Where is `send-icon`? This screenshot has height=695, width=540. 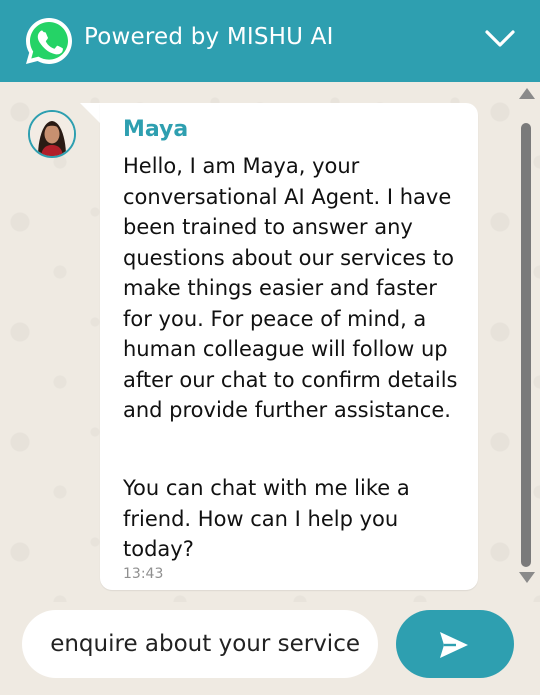
send-icon is located at coordinates (454, 645).